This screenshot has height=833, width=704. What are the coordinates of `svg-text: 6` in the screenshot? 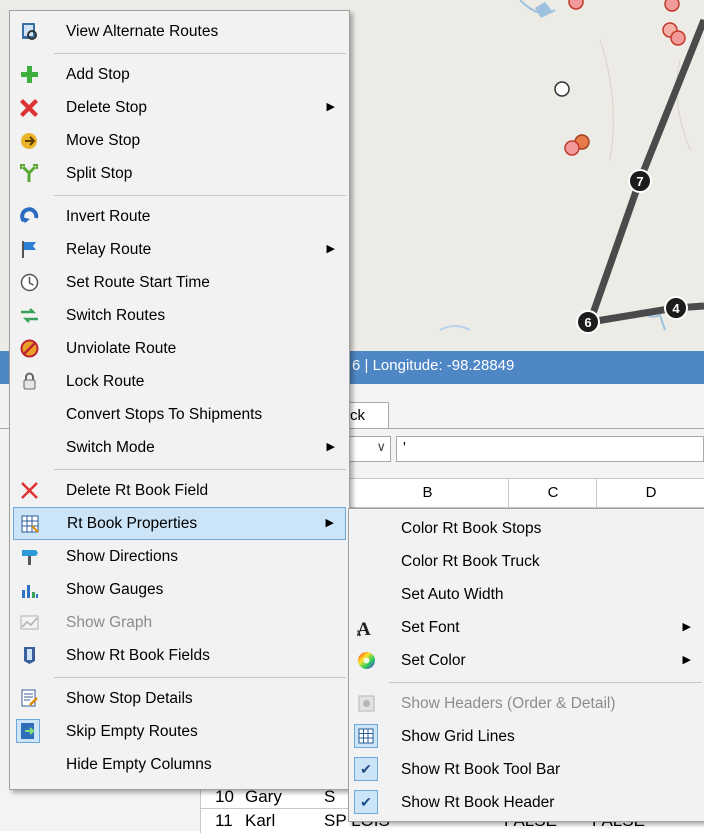 It's located at (587, 322).